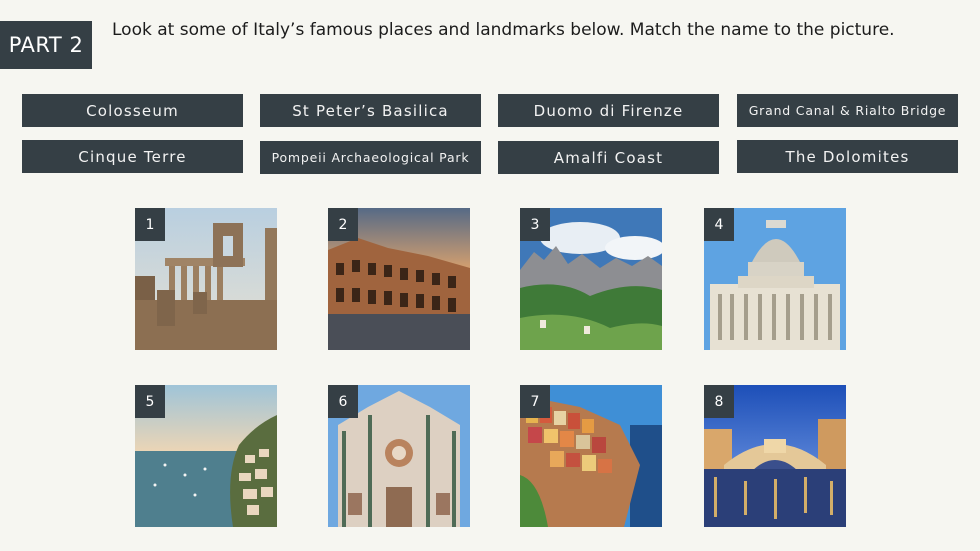  Describe the element at coordinates (591, 279) in the screenshot. I see `picture-3: 3` at that location.